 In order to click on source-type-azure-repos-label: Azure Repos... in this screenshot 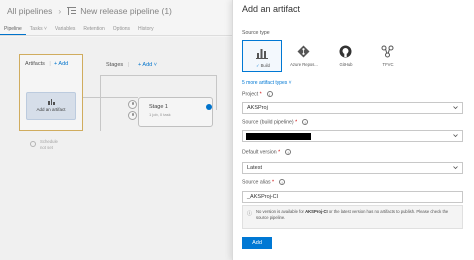, I will do `click(304, 64)`.